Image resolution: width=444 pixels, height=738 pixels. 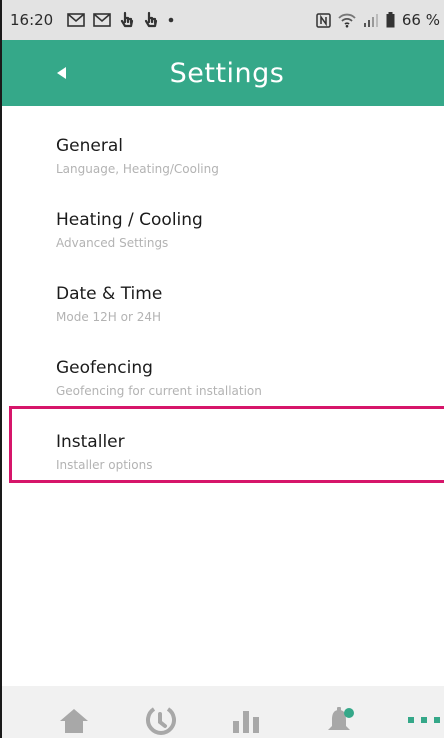 I want to click on settings-item-subtitle: Mode 12H or 24H, so click(x=108, y=317).